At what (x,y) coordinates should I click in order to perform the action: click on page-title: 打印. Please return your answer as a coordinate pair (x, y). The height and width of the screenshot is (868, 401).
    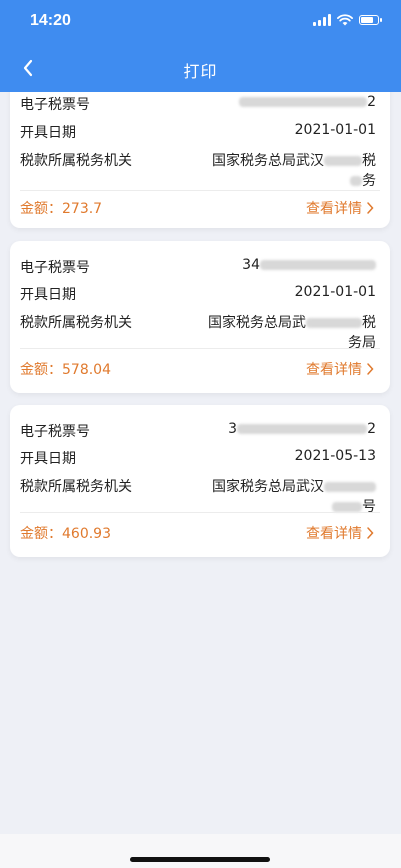
    Looking at the image, I should click on (200, 71).